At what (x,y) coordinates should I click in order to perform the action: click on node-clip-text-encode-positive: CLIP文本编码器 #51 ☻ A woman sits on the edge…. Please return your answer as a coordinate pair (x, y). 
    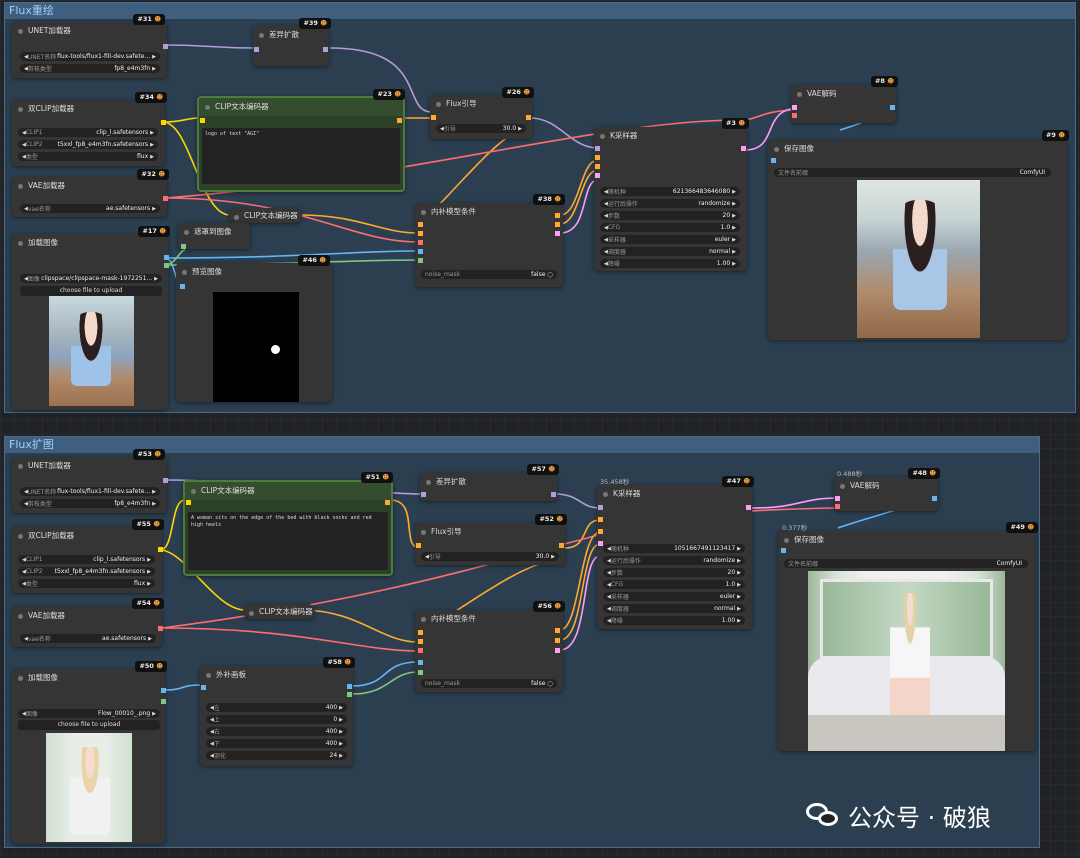
    Looking at the image, I should click on (288, 524).